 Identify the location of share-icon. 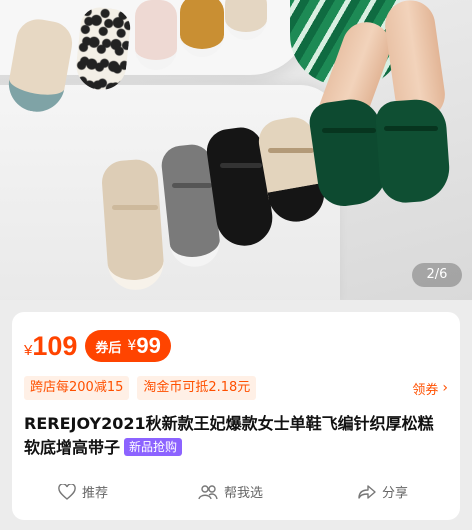
(367, 491).